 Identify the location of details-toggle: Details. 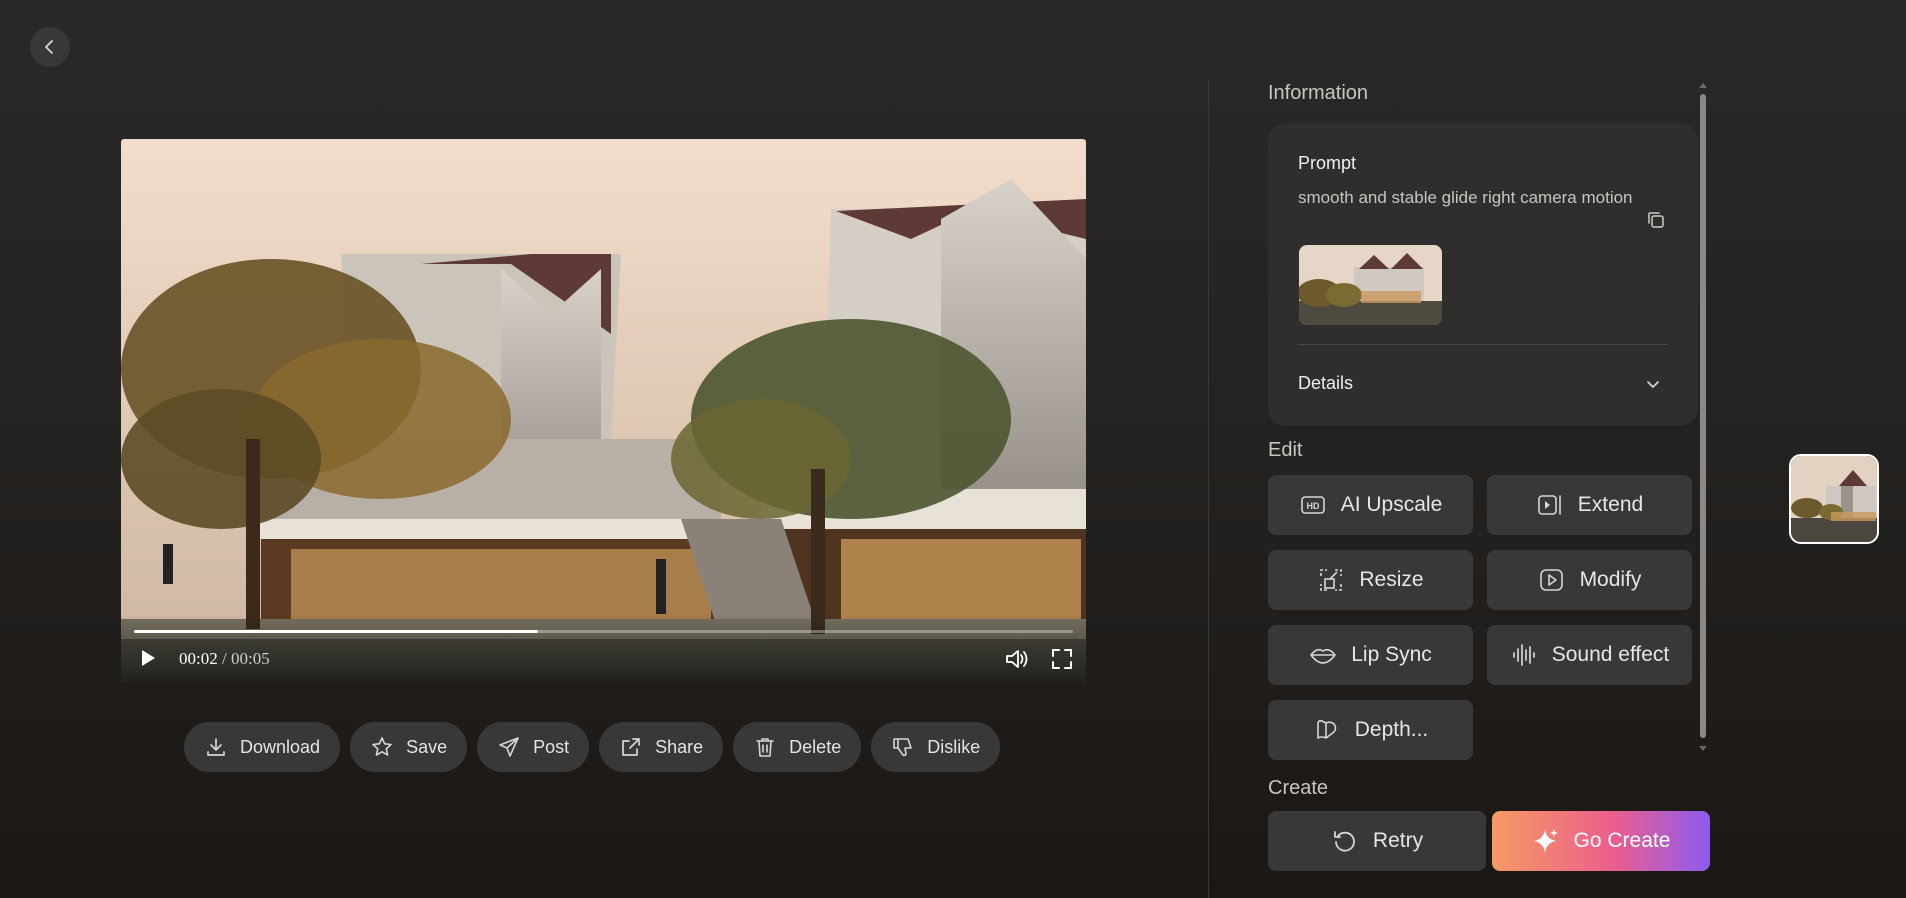
(1325, 383).